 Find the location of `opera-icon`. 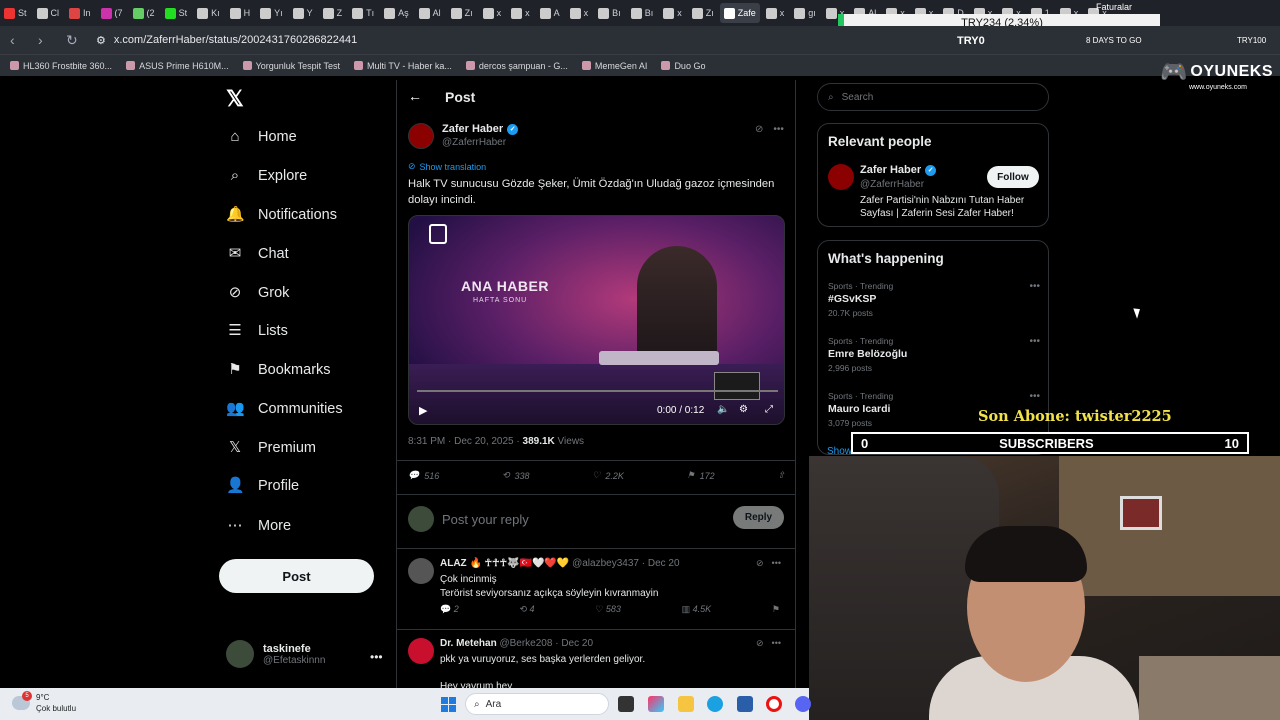

opera-icon is located at coordinates (774, 704).